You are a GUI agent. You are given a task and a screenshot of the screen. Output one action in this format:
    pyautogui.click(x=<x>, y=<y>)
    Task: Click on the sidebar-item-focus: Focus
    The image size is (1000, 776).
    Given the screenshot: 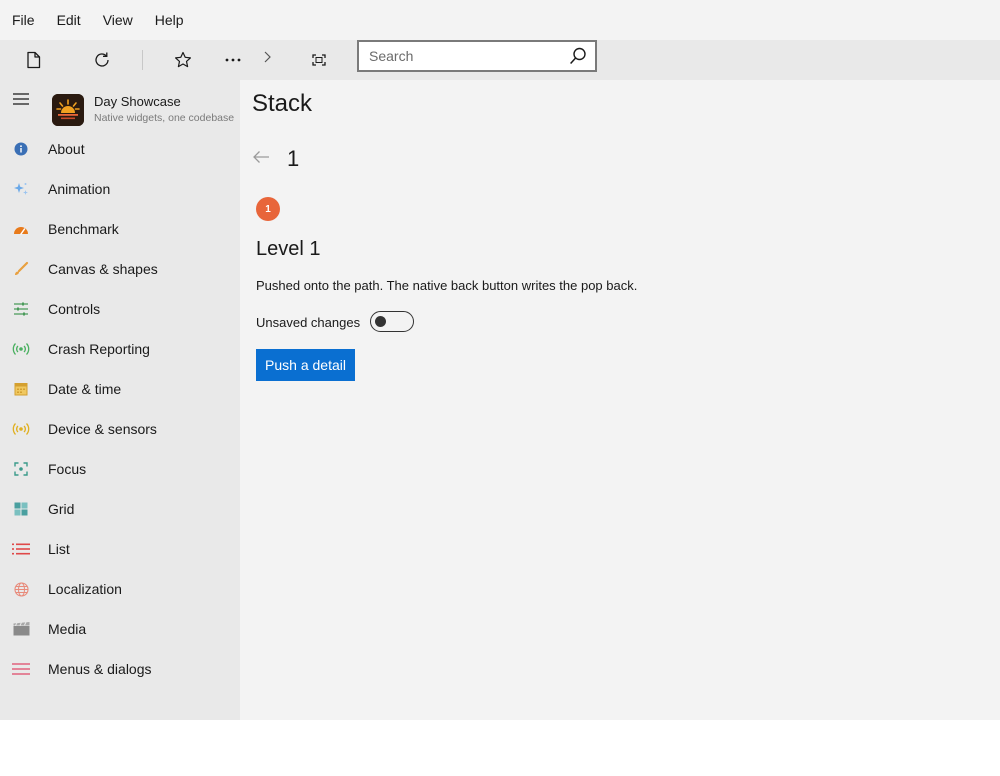 What is the action you would take?
    pyautogui.click(x=120, y=469)
    